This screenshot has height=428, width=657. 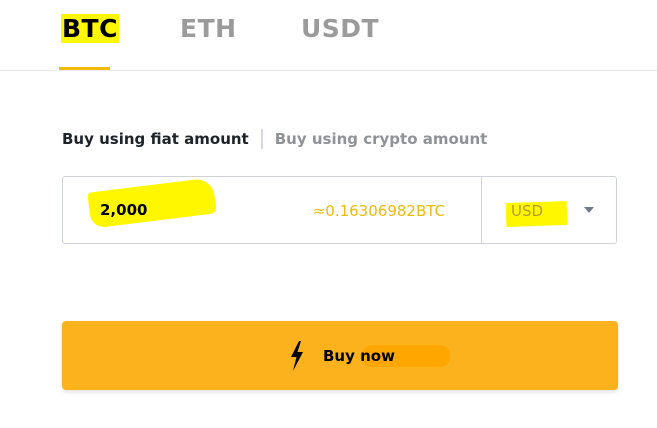 What do you see at coordinates (589, 210) in the screenshot?
I see `caret-down-icon` at bounding box center [589, 210].